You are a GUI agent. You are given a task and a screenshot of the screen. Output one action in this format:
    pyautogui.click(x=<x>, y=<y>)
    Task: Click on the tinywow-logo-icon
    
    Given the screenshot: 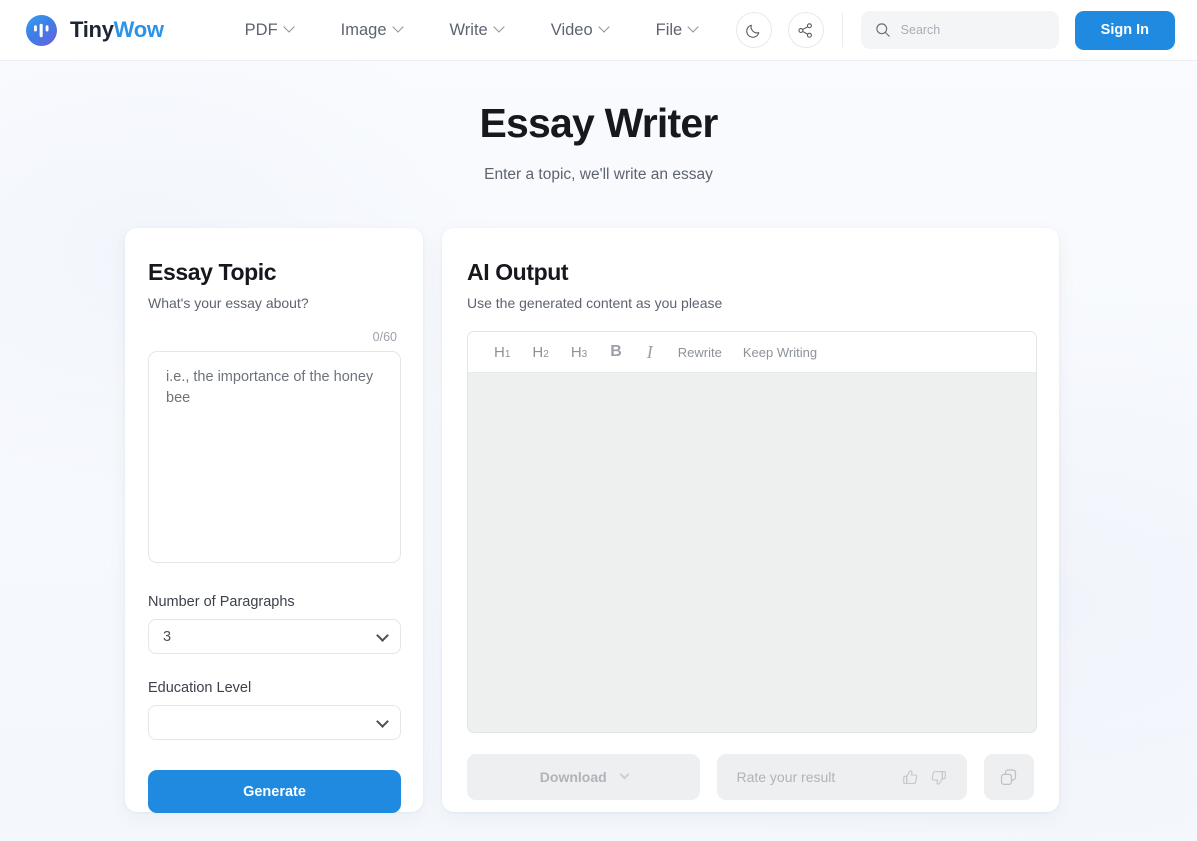 What is the action you would take?
    pyautogui.click(x=41, y=30)
    